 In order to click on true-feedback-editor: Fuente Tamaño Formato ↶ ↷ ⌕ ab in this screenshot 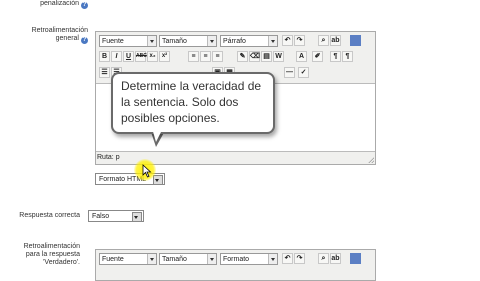, I will do `click(235, 265)`.